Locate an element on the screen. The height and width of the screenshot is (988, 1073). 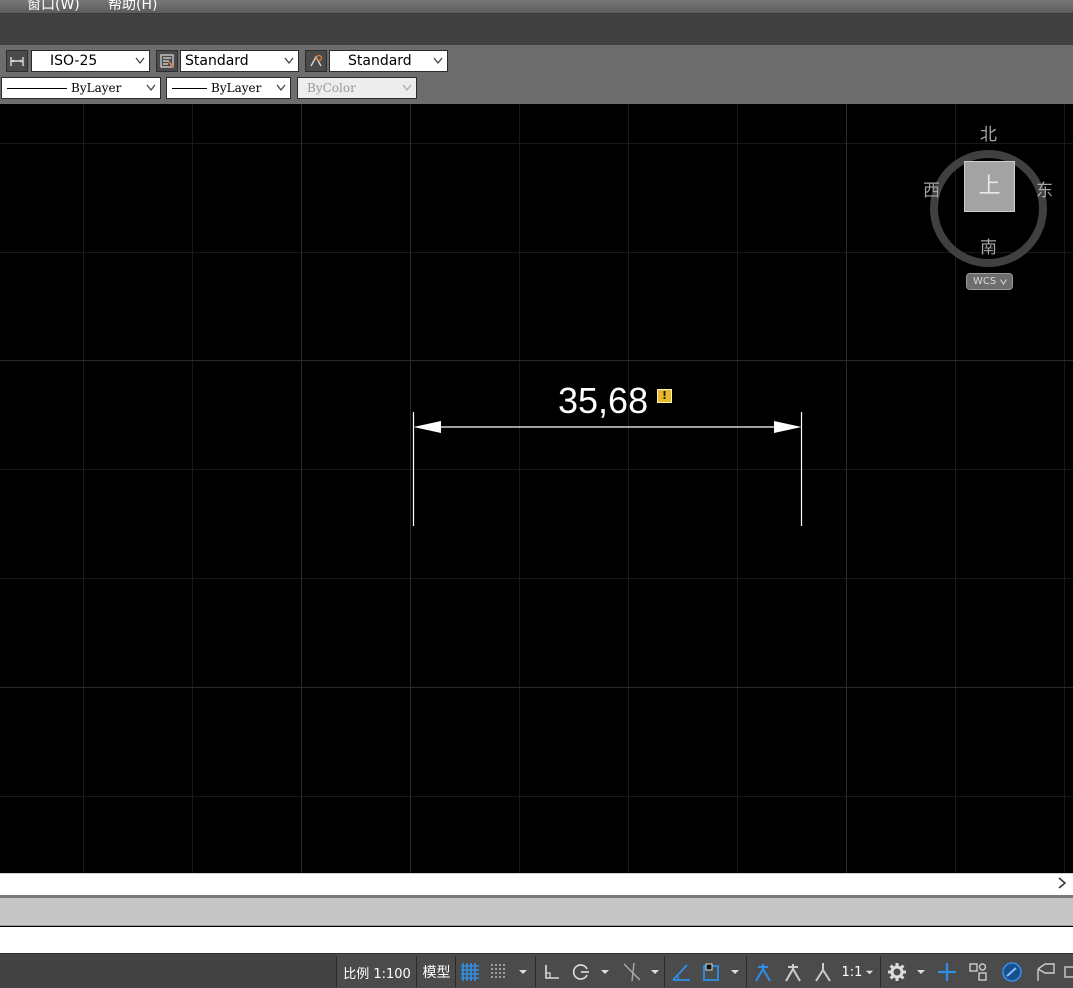
table-style-combo: Standard is located at coordinates (388, 61).